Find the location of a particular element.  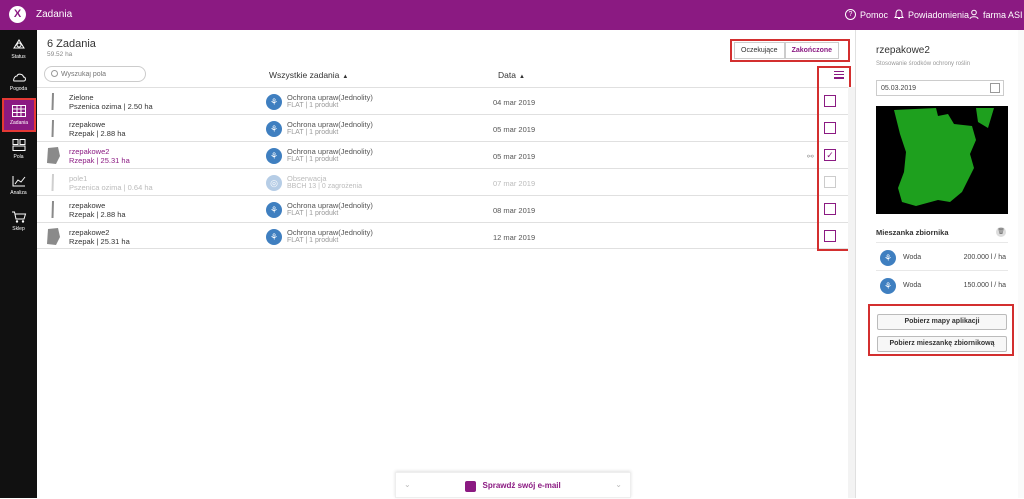

search-icon is located at coordinates (54, 73).